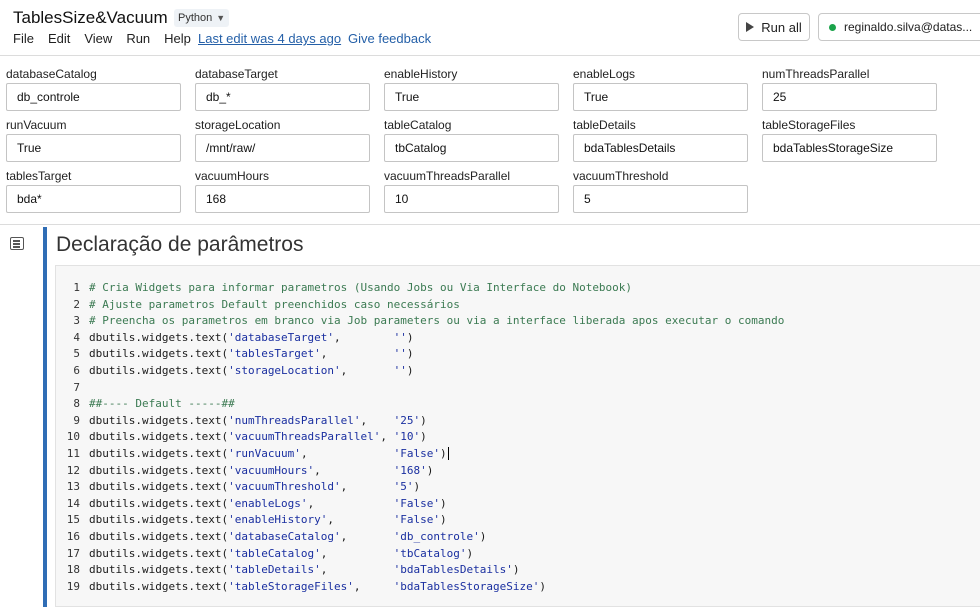  Describe the element at coordinates (76, 404) in the screenshot. I see `line-number: 8` at that location.